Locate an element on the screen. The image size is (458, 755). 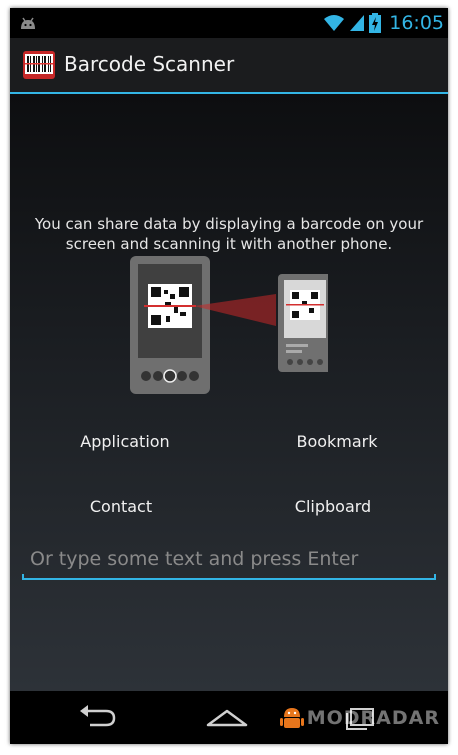
option-clipboard: Clipboard is located at coordinates (333, 506).